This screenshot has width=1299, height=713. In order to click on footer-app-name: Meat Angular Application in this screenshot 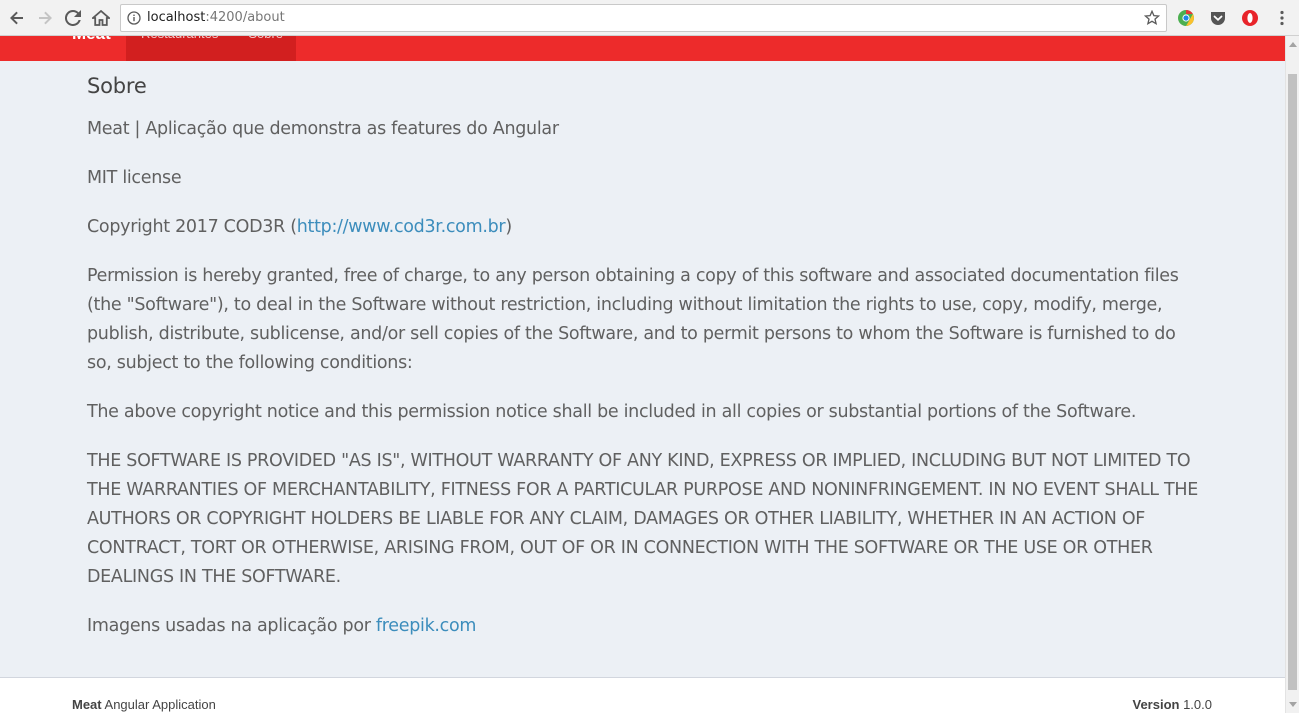, I will do `click(144, 704)`.